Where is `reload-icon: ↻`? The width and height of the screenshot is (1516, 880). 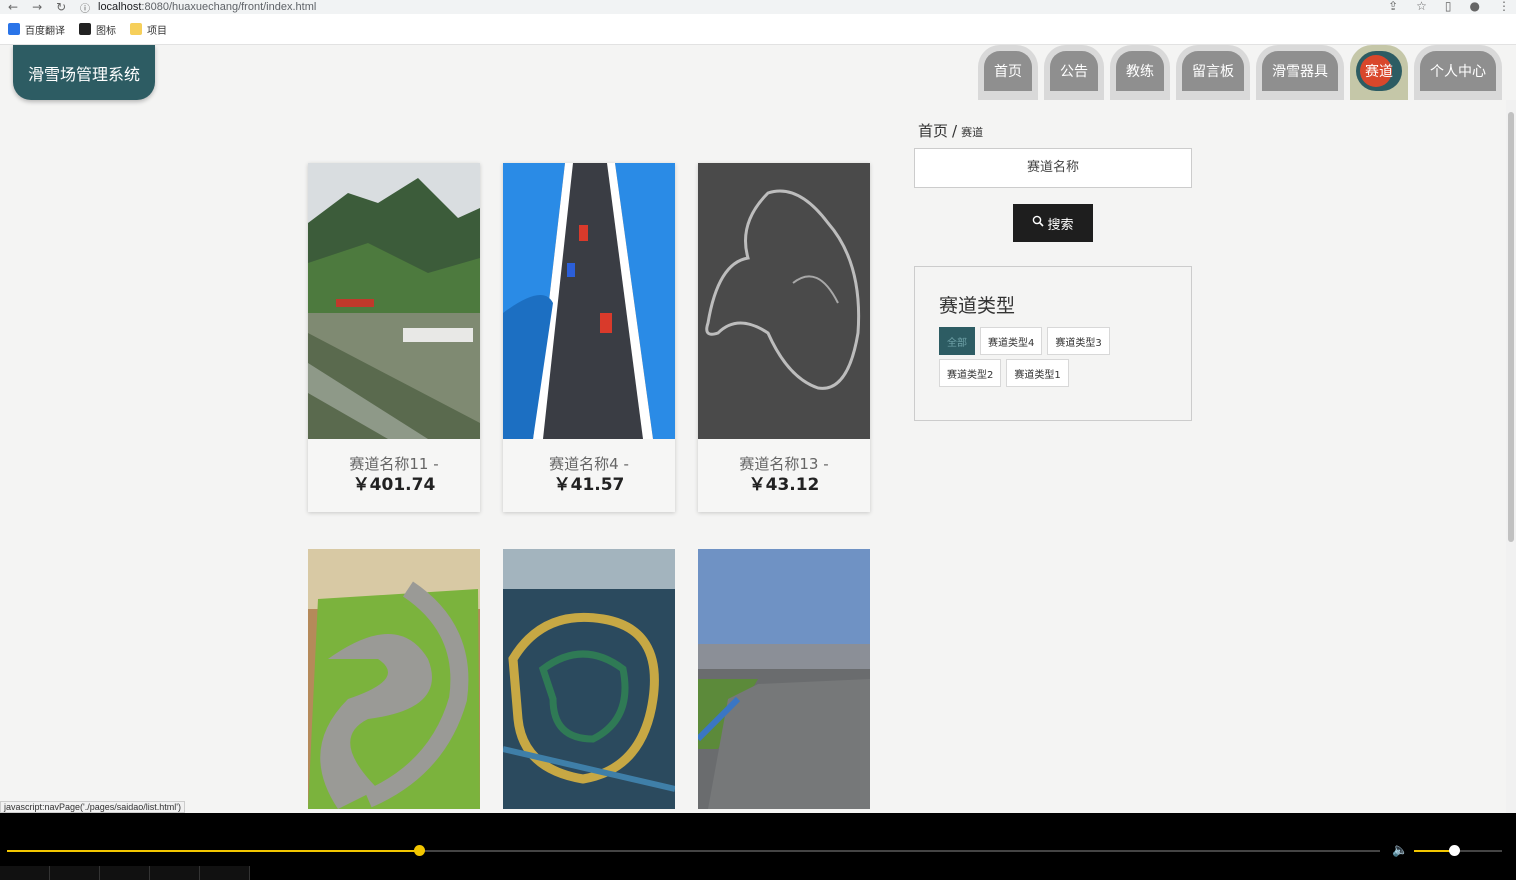
reload-icon: ↻ is located at coordinates (61, 7).